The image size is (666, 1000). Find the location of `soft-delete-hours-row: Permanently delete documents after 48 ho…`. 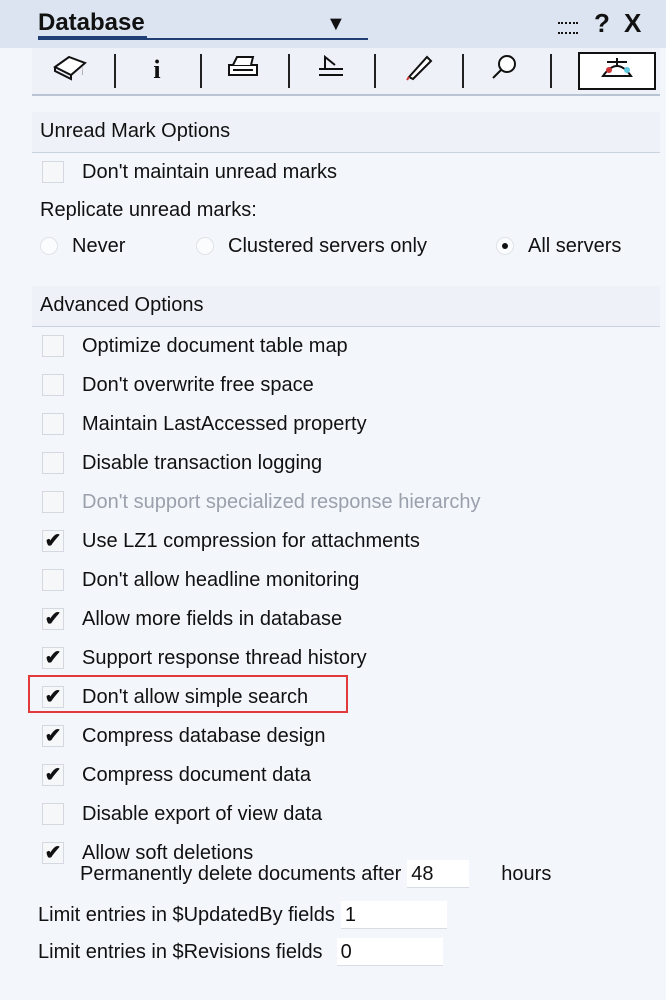

soft-delete-hours-row: Permanently delete documents after 48 ho… is located at coordinates (315, 874).